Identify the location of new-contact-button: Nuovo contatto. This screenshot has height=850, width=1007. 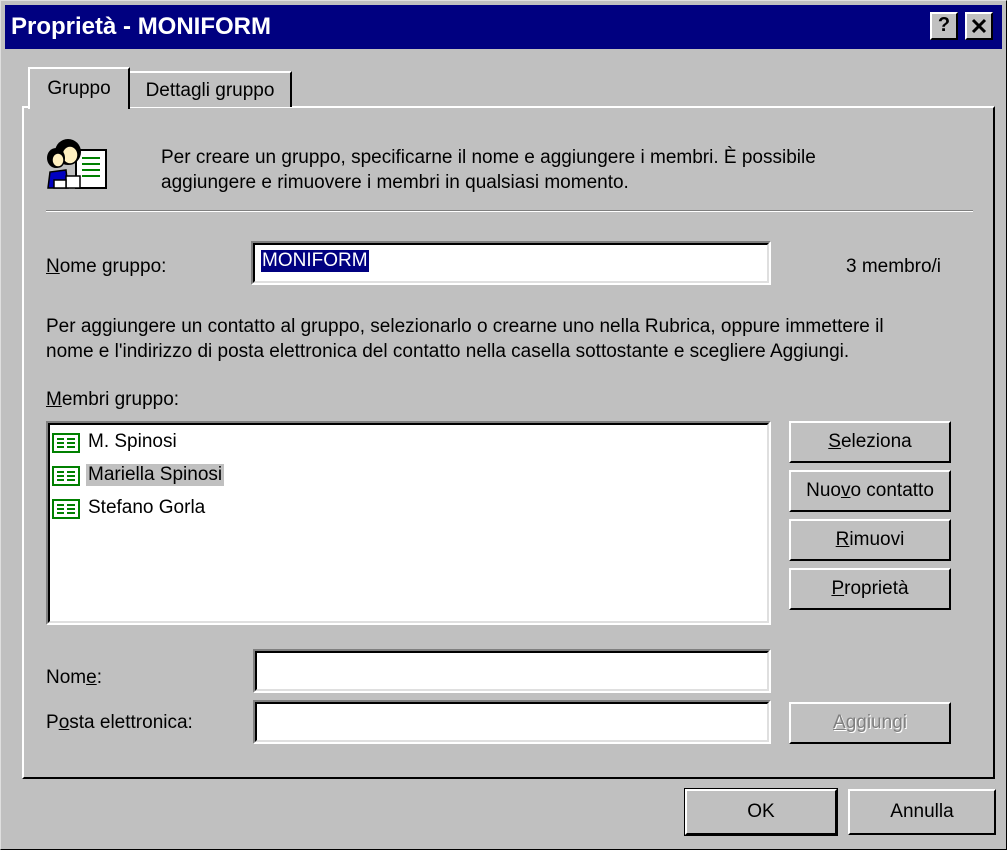
(870, 491).